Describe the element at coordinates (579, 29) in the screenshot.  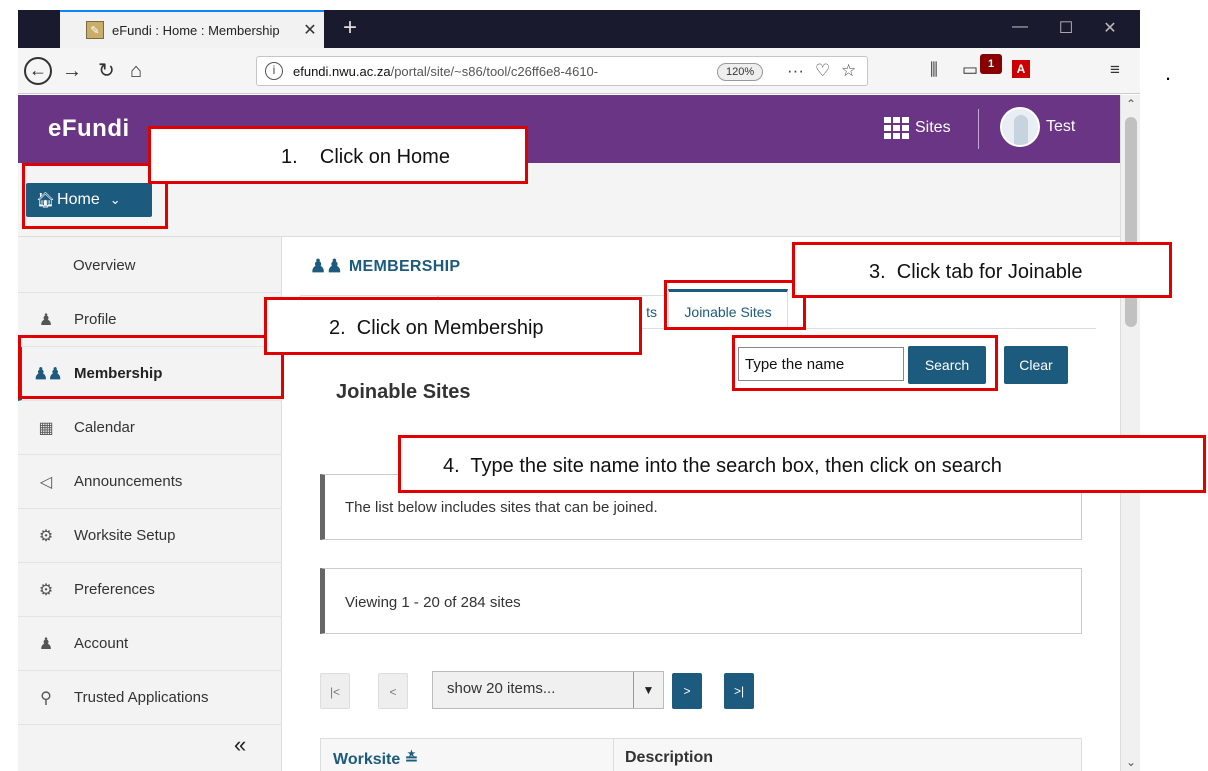
I see `browser-titlebar: ✎ eFundi : Home : Membership ✕ + — ☐ ✕` at that location.